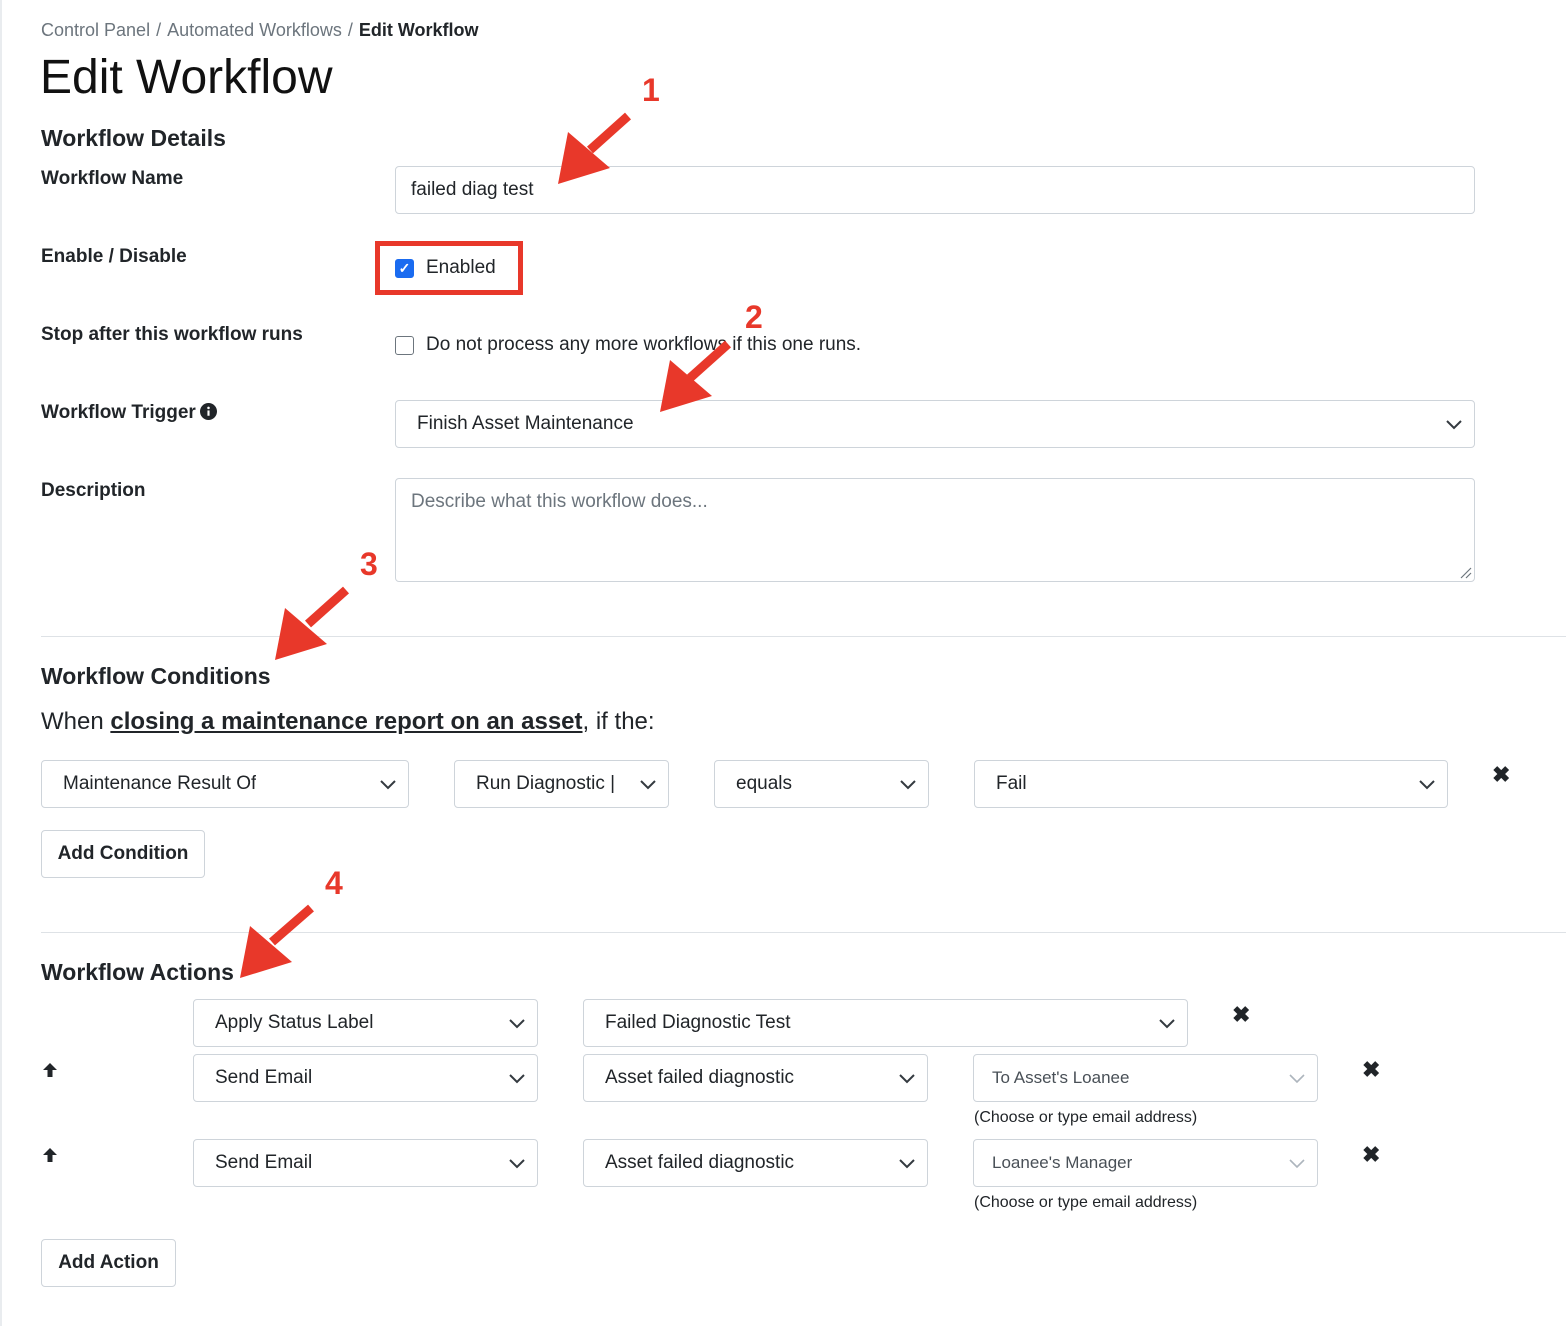  What do you see at coordinates (172, 334) in the screenshot?
I see `stop-after-label: Stop after this workflow runs` at bounding box center [172, 334].